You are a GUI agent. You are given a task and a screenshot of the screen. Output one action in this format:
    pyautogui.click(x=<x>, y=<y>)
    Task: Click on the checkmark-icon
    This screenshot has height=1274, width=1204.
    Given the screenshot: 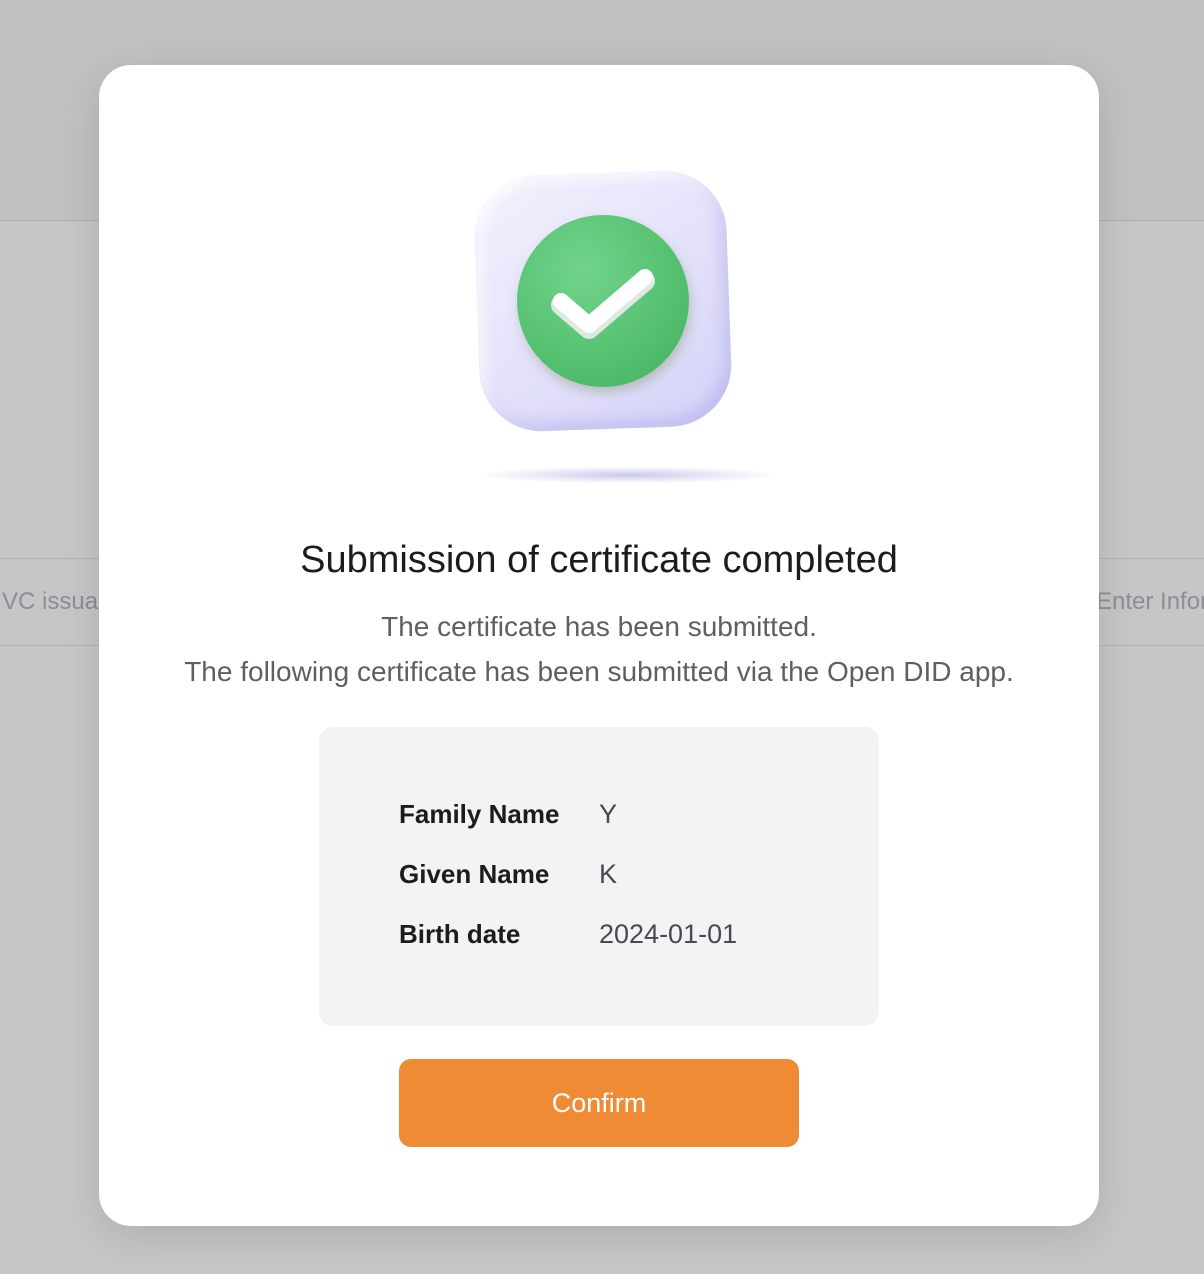 What is the action you would take?
    pyautogui.click(x=603, y=304)
    